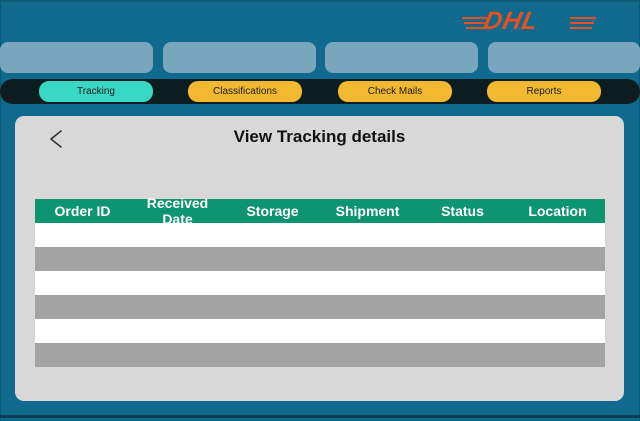 This screenshot has width=640, height=421. What do you see at coordinates (320, 57) in the screenshot?
I see `top-tab-strip` at bounding box center [320, 57].